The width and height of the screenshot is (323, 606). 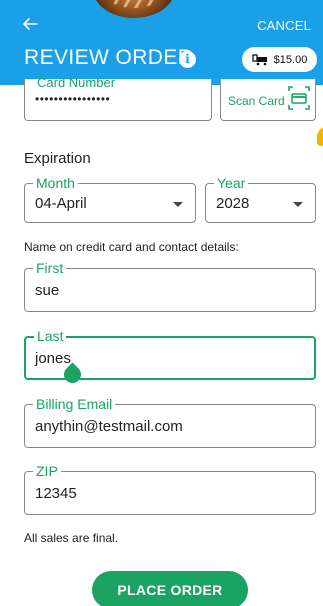 I want to click on billing-email-field: Billing Email anythin@testmail.com, so click(x=170, y=422).